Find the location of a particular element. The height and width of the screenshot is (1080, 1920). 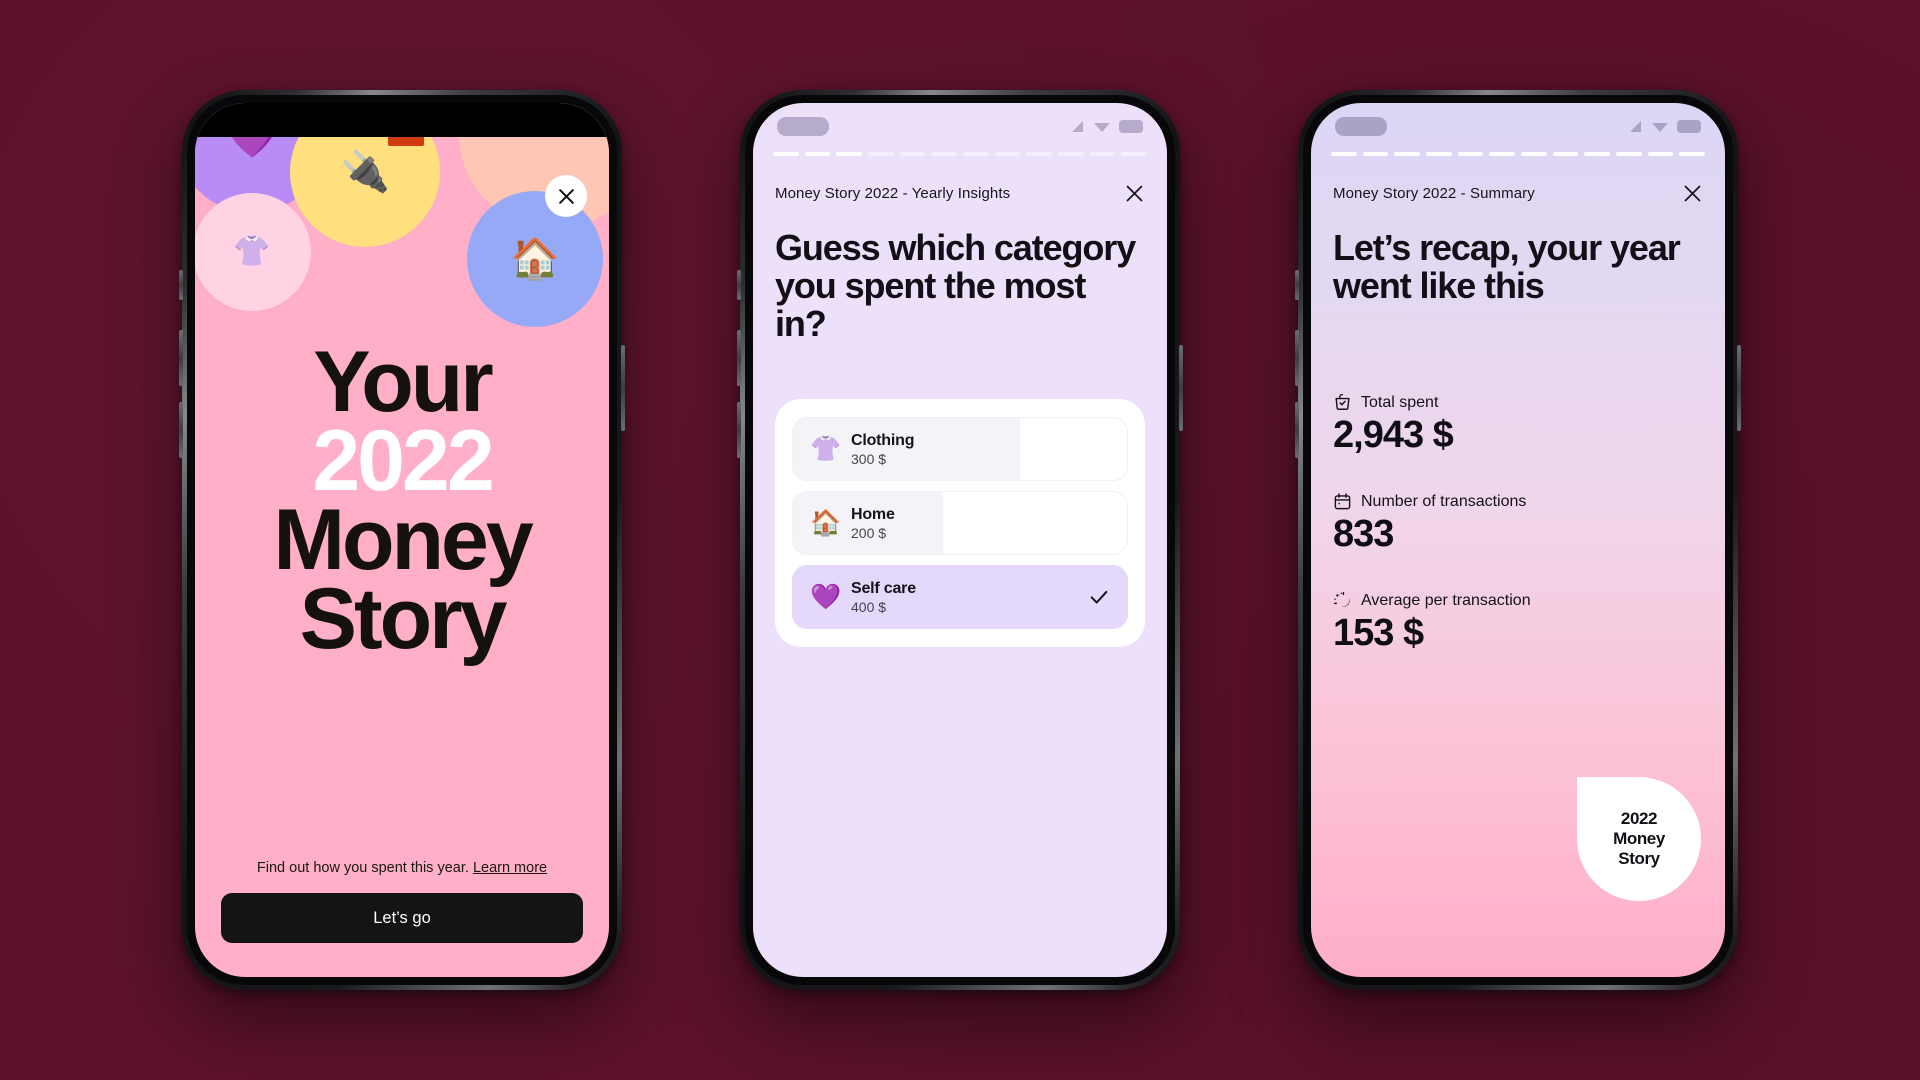

home-icon: 🏠 is located at coordinates (826, 522).